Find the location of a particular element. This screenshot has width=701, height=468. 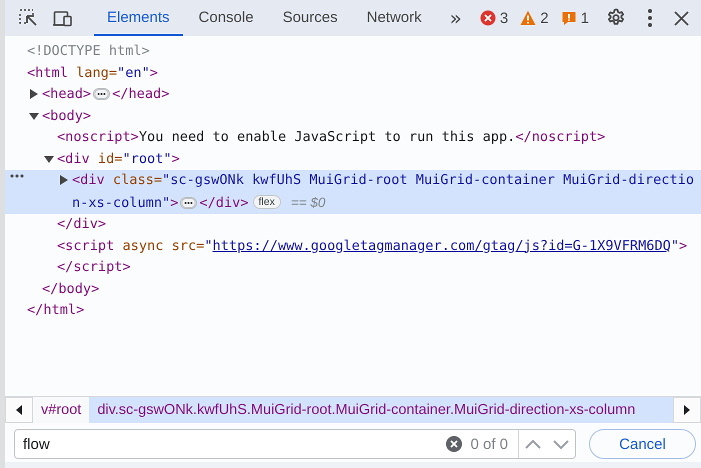

code-text: <div class="sc-gswONk kwfUhS MuiGrid-root MuiGrid-container MuiGrid-directio is located at coordinates (383, 180).